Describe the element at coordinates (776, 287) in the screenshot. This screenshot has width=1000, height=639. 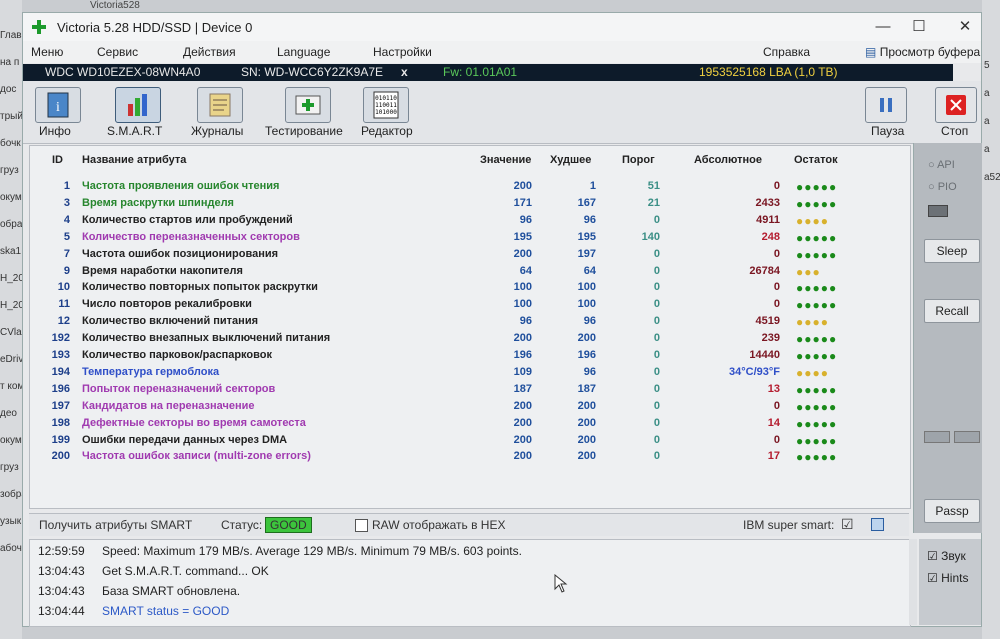
I see `attr-raw: 0` at that location.